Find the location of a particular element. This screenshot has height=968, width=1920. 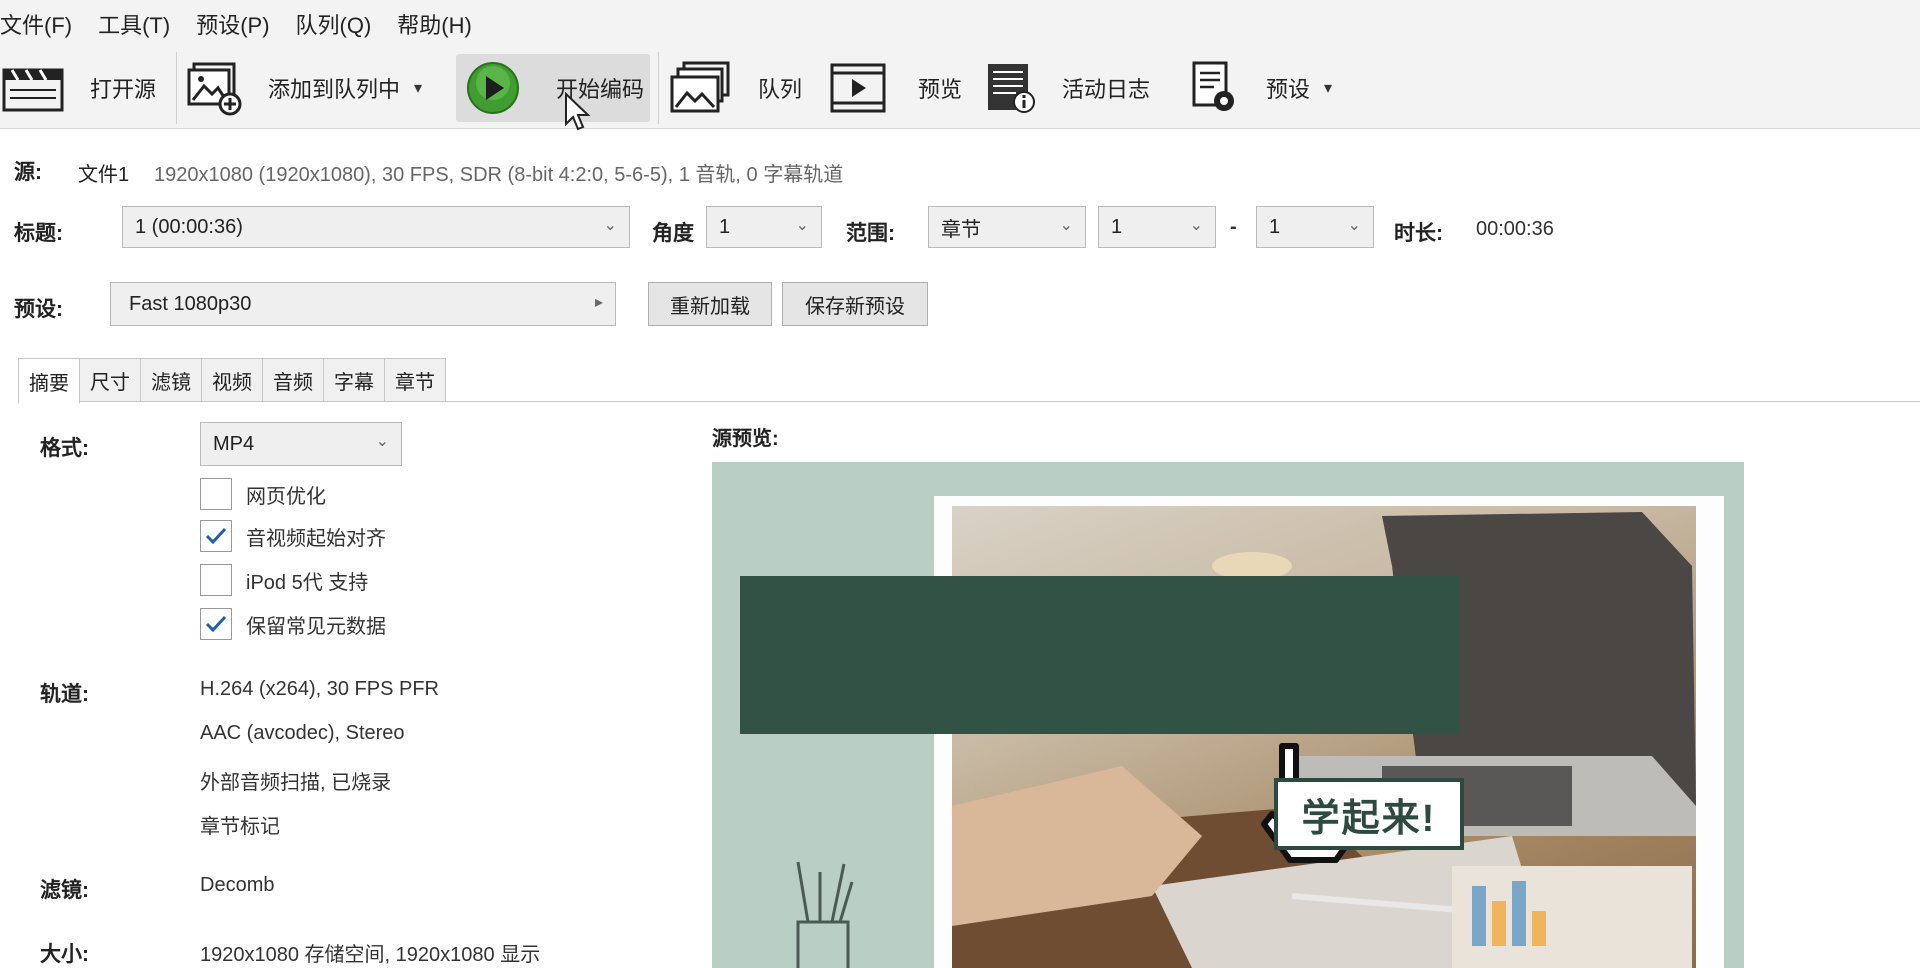

passthru-metadata-checkbox is located at coordinates (216, 624).